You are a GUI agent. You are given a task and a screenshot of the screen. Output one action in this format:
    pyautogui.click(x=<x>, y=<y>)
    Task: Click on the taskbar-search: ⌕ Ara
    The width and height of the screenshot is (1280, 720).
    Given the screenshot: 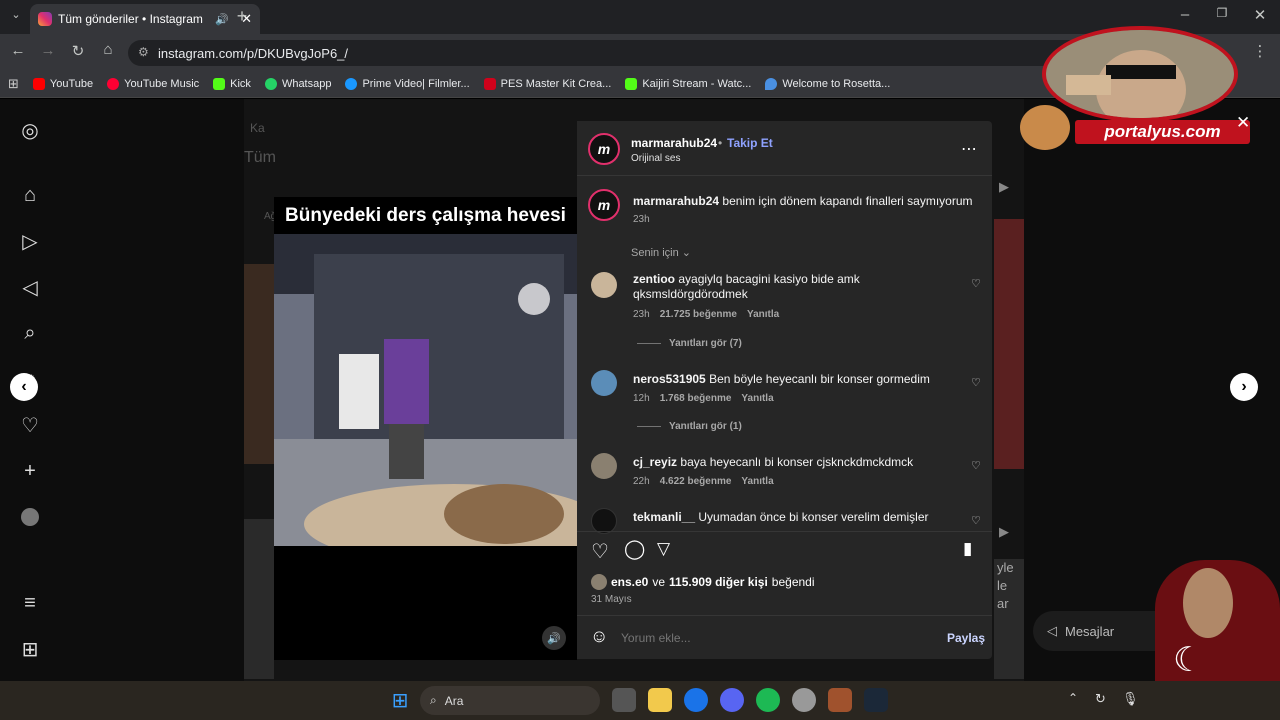 What is the action you would take?
    pyautogui.click(x=510, y=700)
    